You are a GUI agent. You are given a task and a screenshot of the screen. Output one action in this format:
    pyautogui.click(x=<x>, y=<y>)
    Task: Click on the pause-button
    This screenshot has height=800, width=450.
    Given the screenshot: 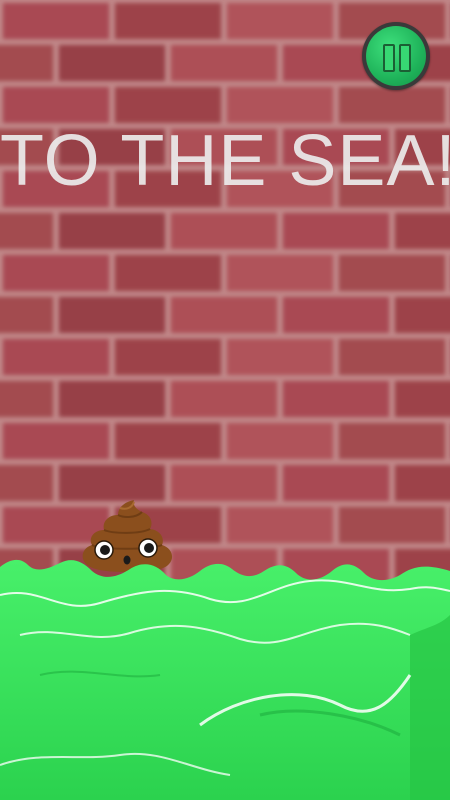 What is the action you would take?
    pyautogui.click(x=396, y=56)
    